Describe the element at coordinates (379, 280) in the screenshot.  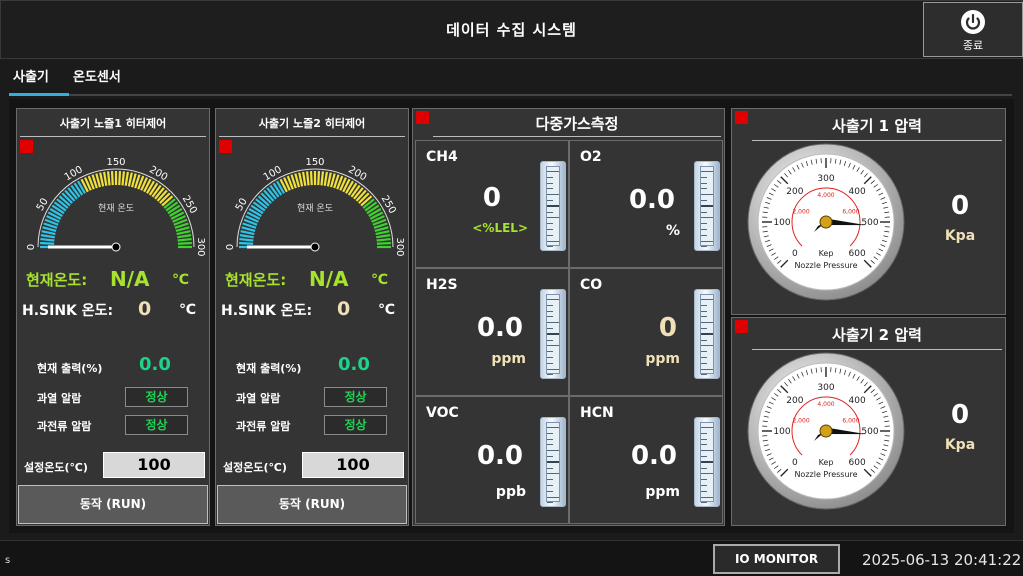
I see `current-temp-unit: ℃` at that location.